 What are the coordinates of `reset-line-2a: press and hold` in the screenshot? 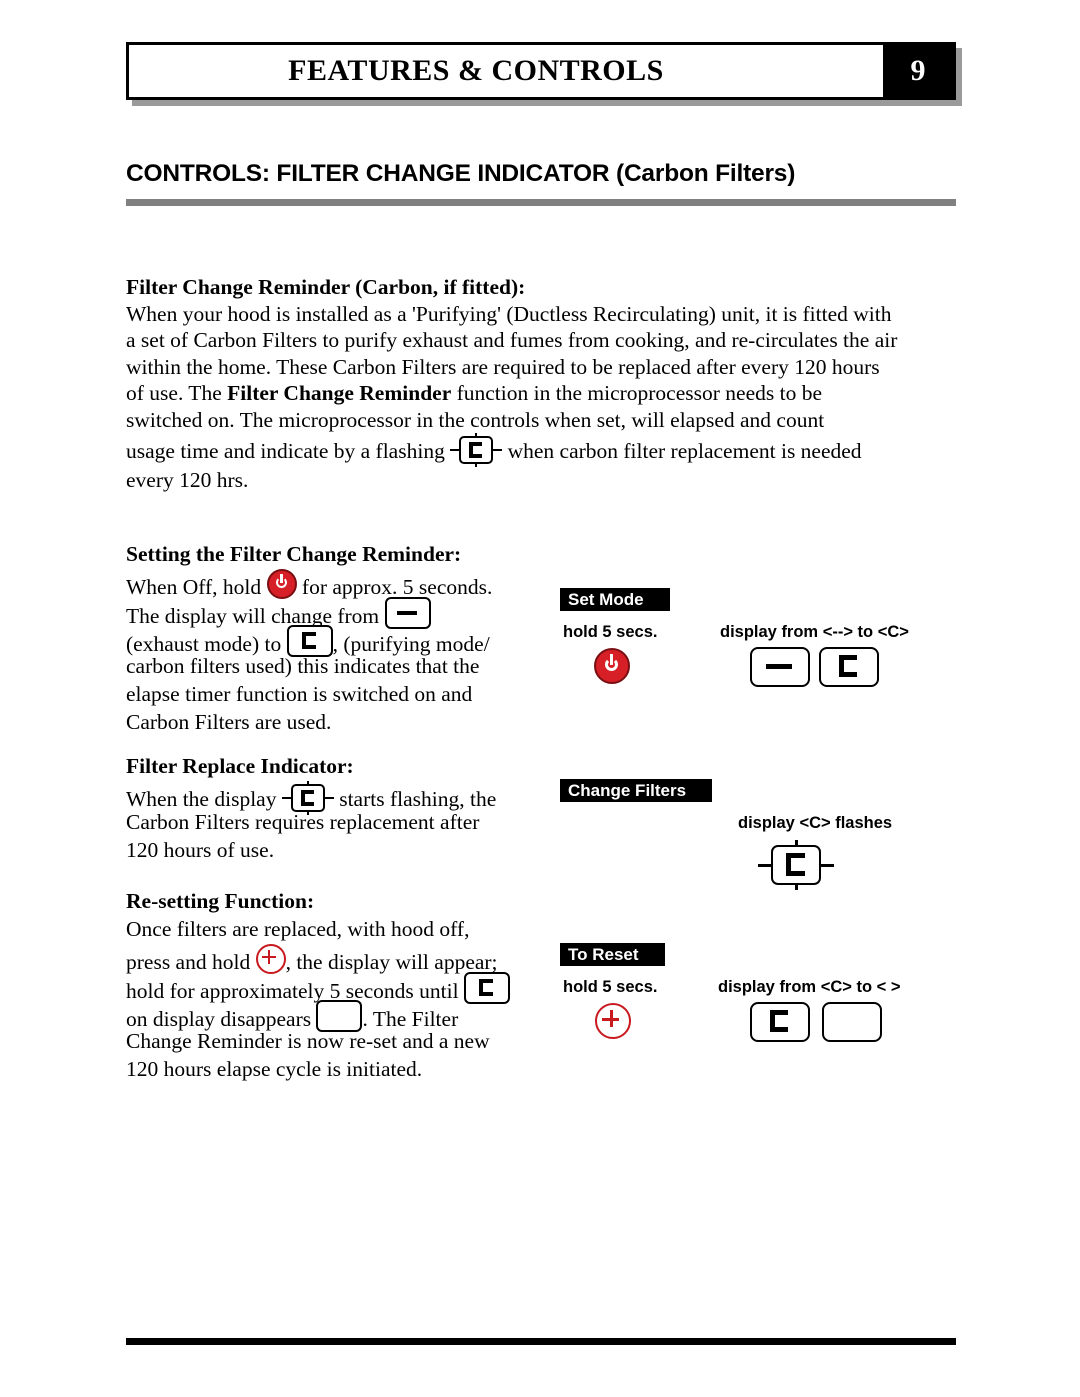 It's located at (188, 962).